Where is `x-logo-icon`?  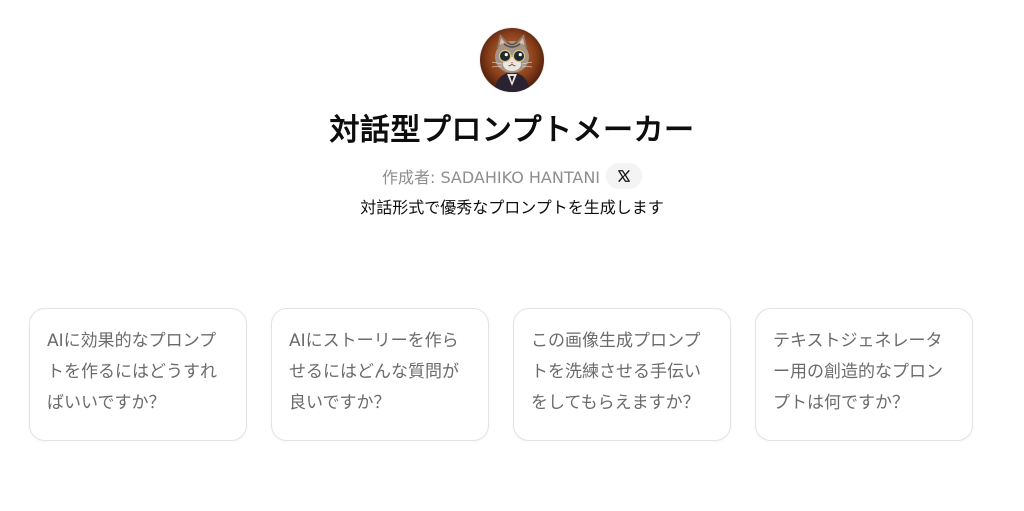 x-logo-icon is located at coordinates (624, 176).